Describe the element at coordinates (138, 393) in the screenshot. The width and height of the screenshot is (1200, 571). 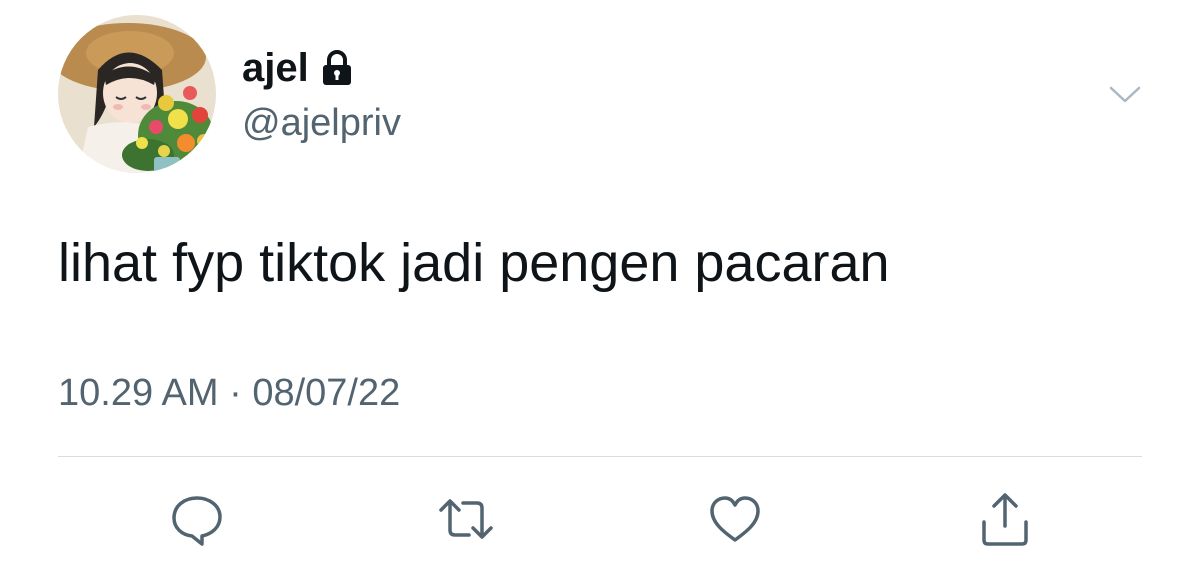
I see `tweet-time: 10.29 AM` at that location.